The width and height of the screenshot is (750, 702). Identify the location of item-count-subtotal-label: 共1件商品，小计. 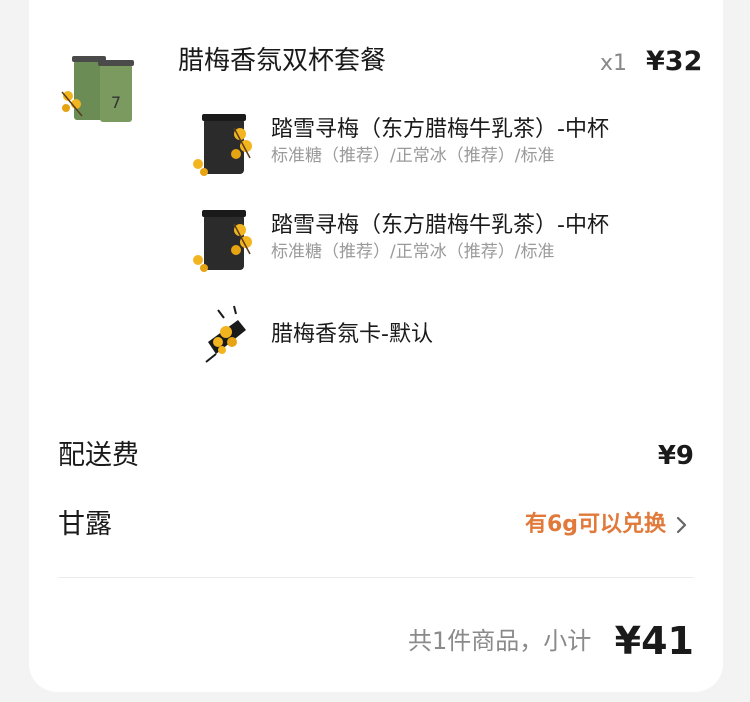
(500, 641).